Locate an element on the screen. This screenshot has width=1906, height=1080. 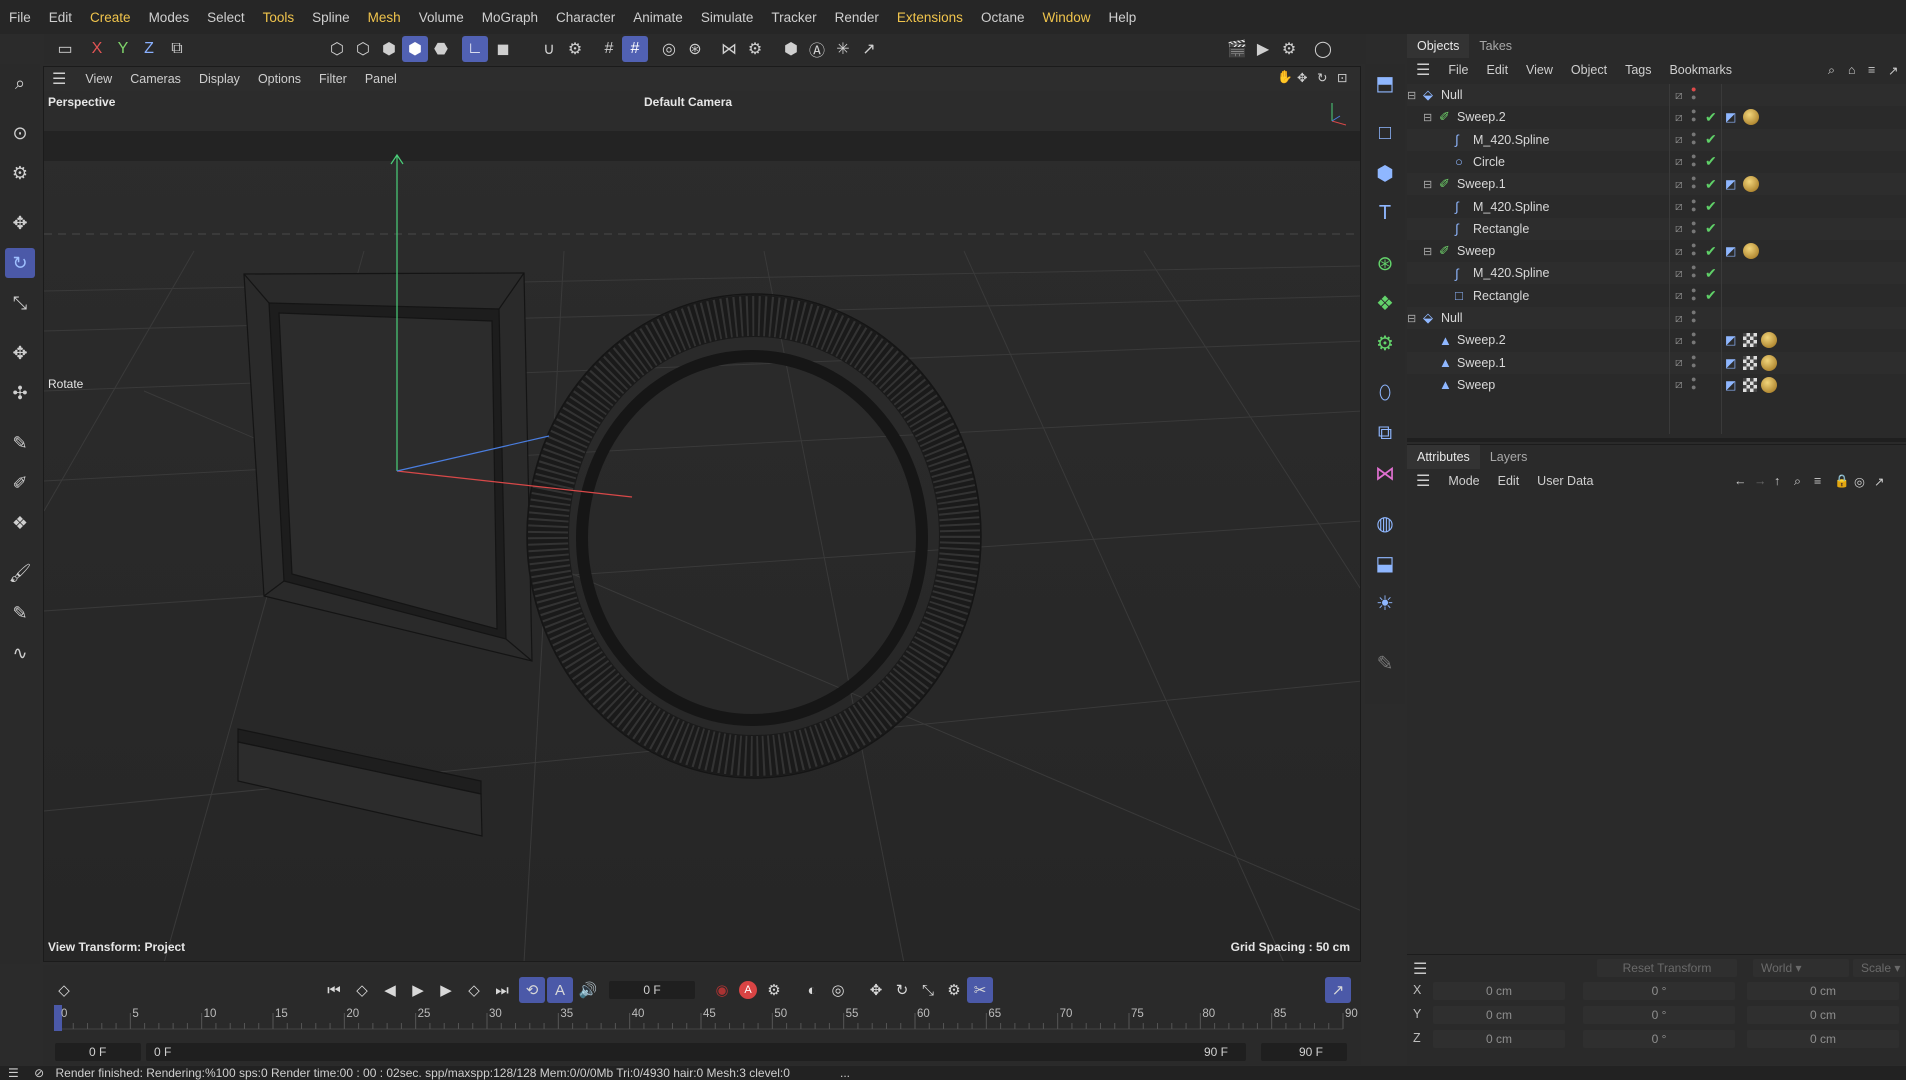
symmetry-settings-icon: ⚙ is located at coordinates (755, 49).